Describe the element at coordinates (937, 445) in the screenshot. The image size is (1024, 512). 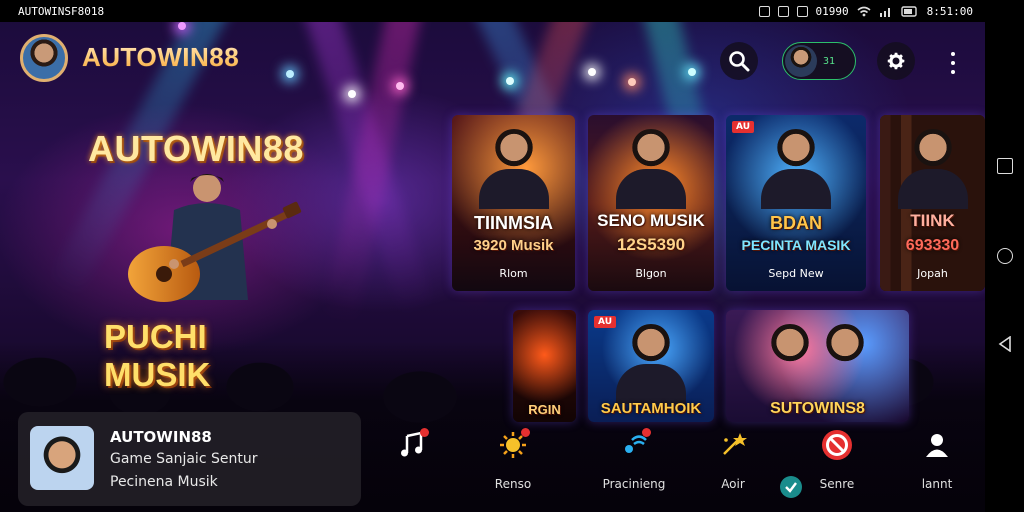
I see `person-icon` at that location.